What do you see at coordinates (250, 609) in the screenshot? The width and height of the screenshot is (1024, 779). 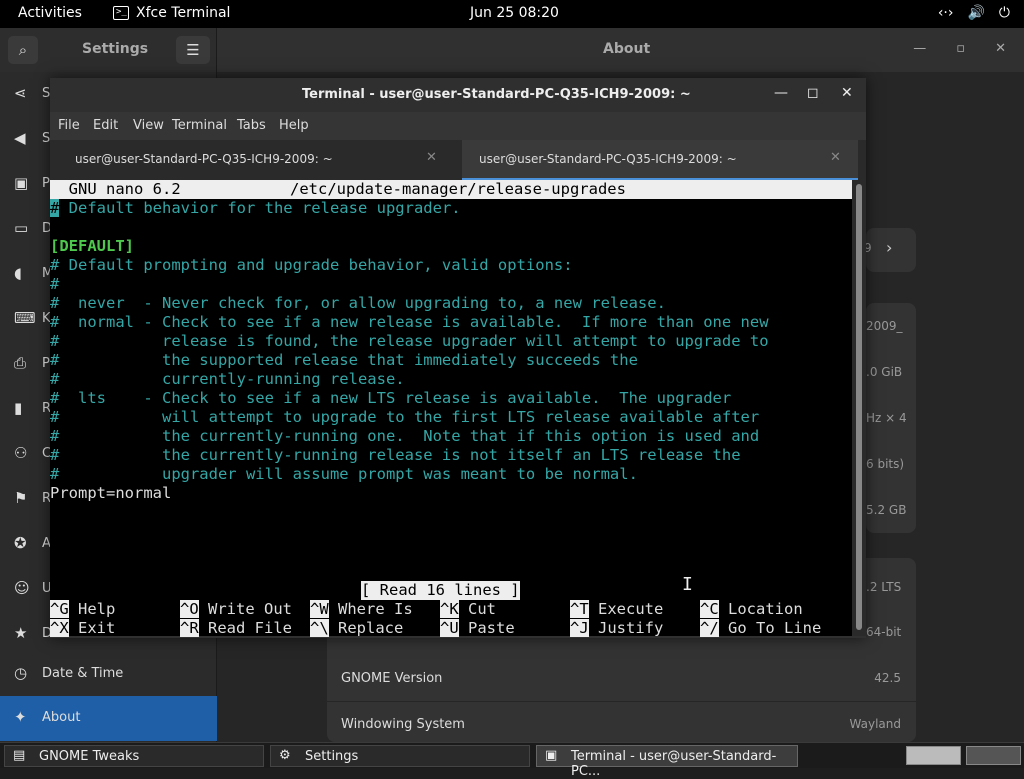 I see `shortcut-label: Write Out` at bounding box center [250, 609].